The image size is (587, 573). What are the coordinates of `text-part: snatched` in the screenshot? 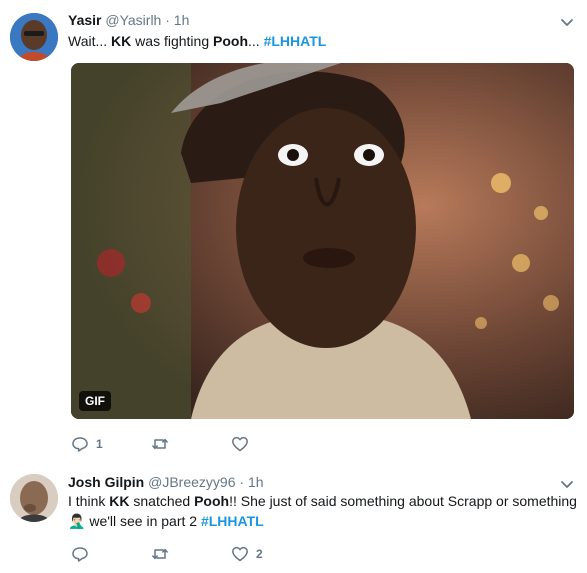 It's located at (162, 501).